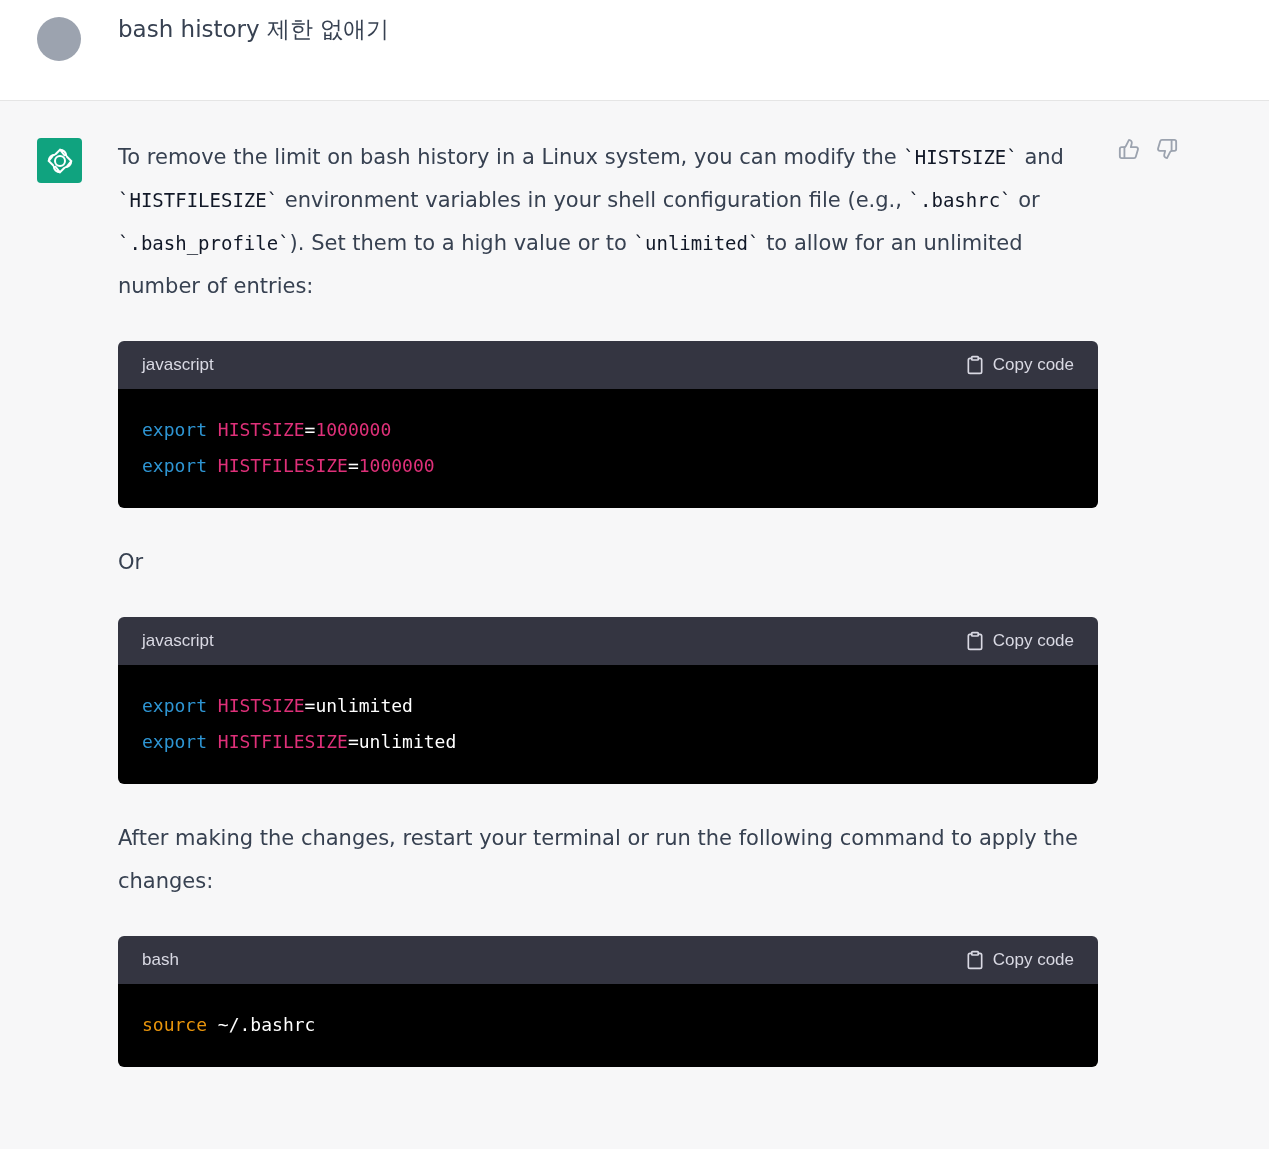  What do you see at coordinates (598, 860) in the screenshot?
I see `response-paragraph: After making the changes, restart your terminal or run the following command to apply the changes:` at bounding box center [598, 860].